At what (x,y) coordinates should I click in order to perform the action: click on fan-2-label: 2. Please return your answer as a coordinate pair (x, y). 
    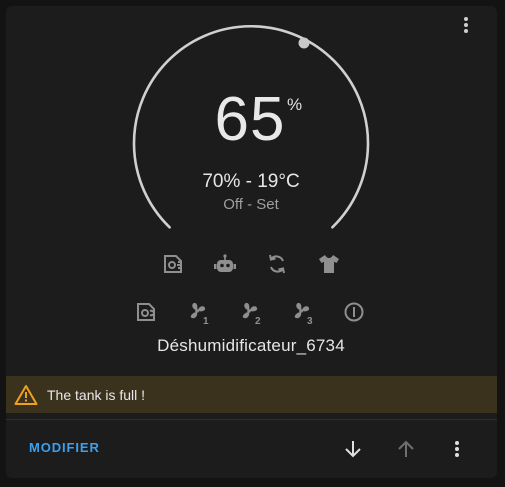
    Looking at the image, I should click on (258, 320).